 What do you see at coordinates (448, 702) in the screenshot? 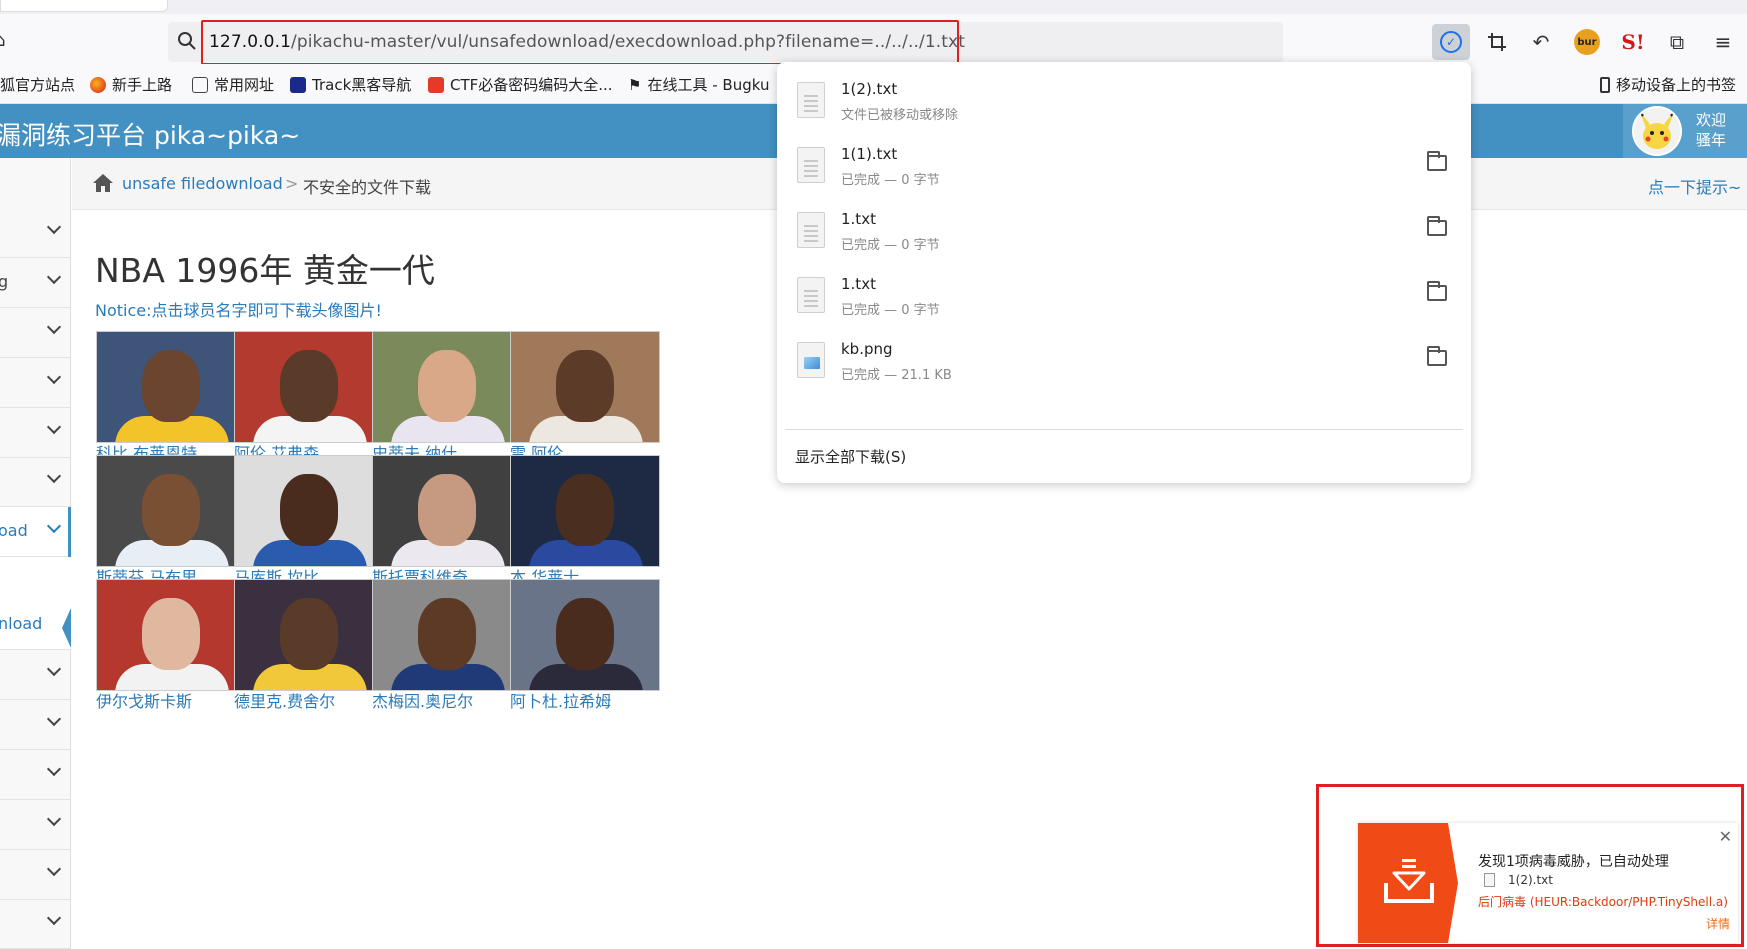
I see `player-name-link: 杰梅因.奥尼尔` at bounding box center [448, 702].